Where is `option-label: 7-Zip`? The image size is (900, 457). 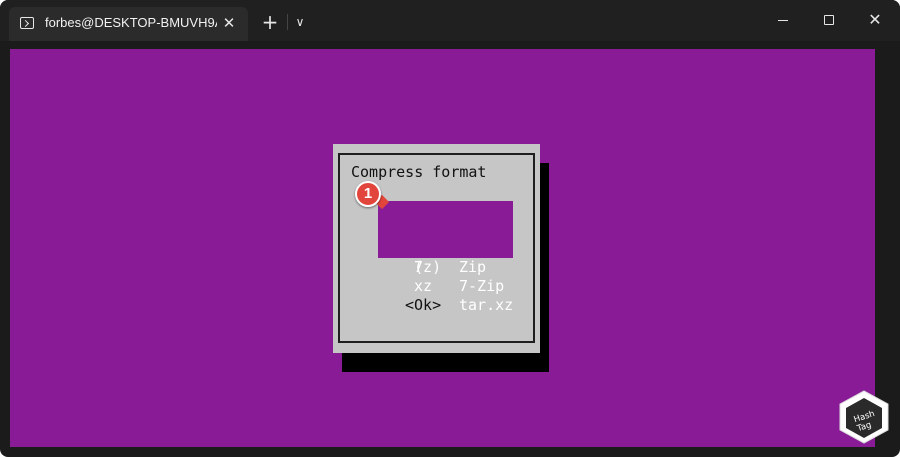 option-label: 7-Zip is located at coordinates (482, 286).